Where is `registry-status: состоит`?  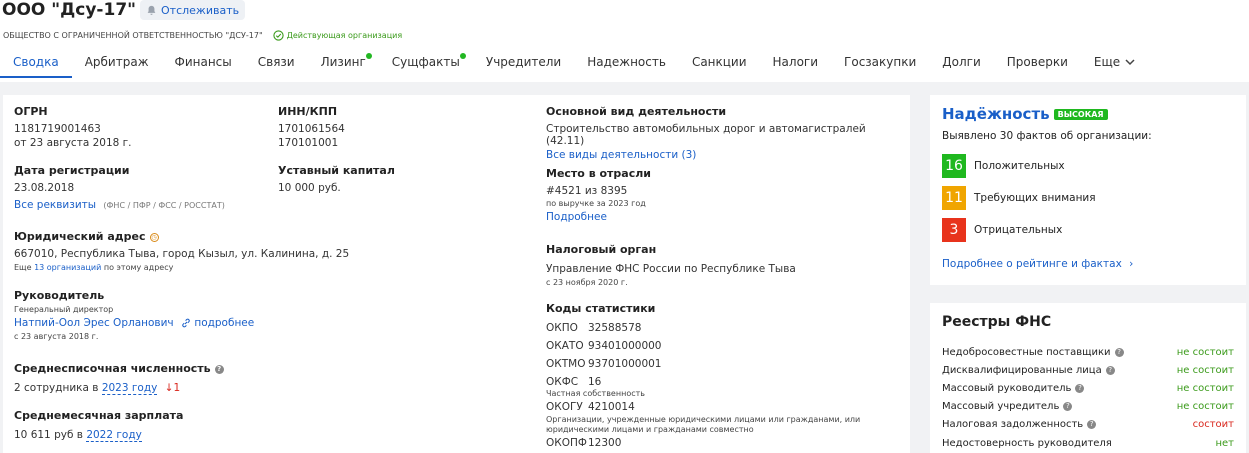
registry-status: состоит is located at coordinates (1213, 424).